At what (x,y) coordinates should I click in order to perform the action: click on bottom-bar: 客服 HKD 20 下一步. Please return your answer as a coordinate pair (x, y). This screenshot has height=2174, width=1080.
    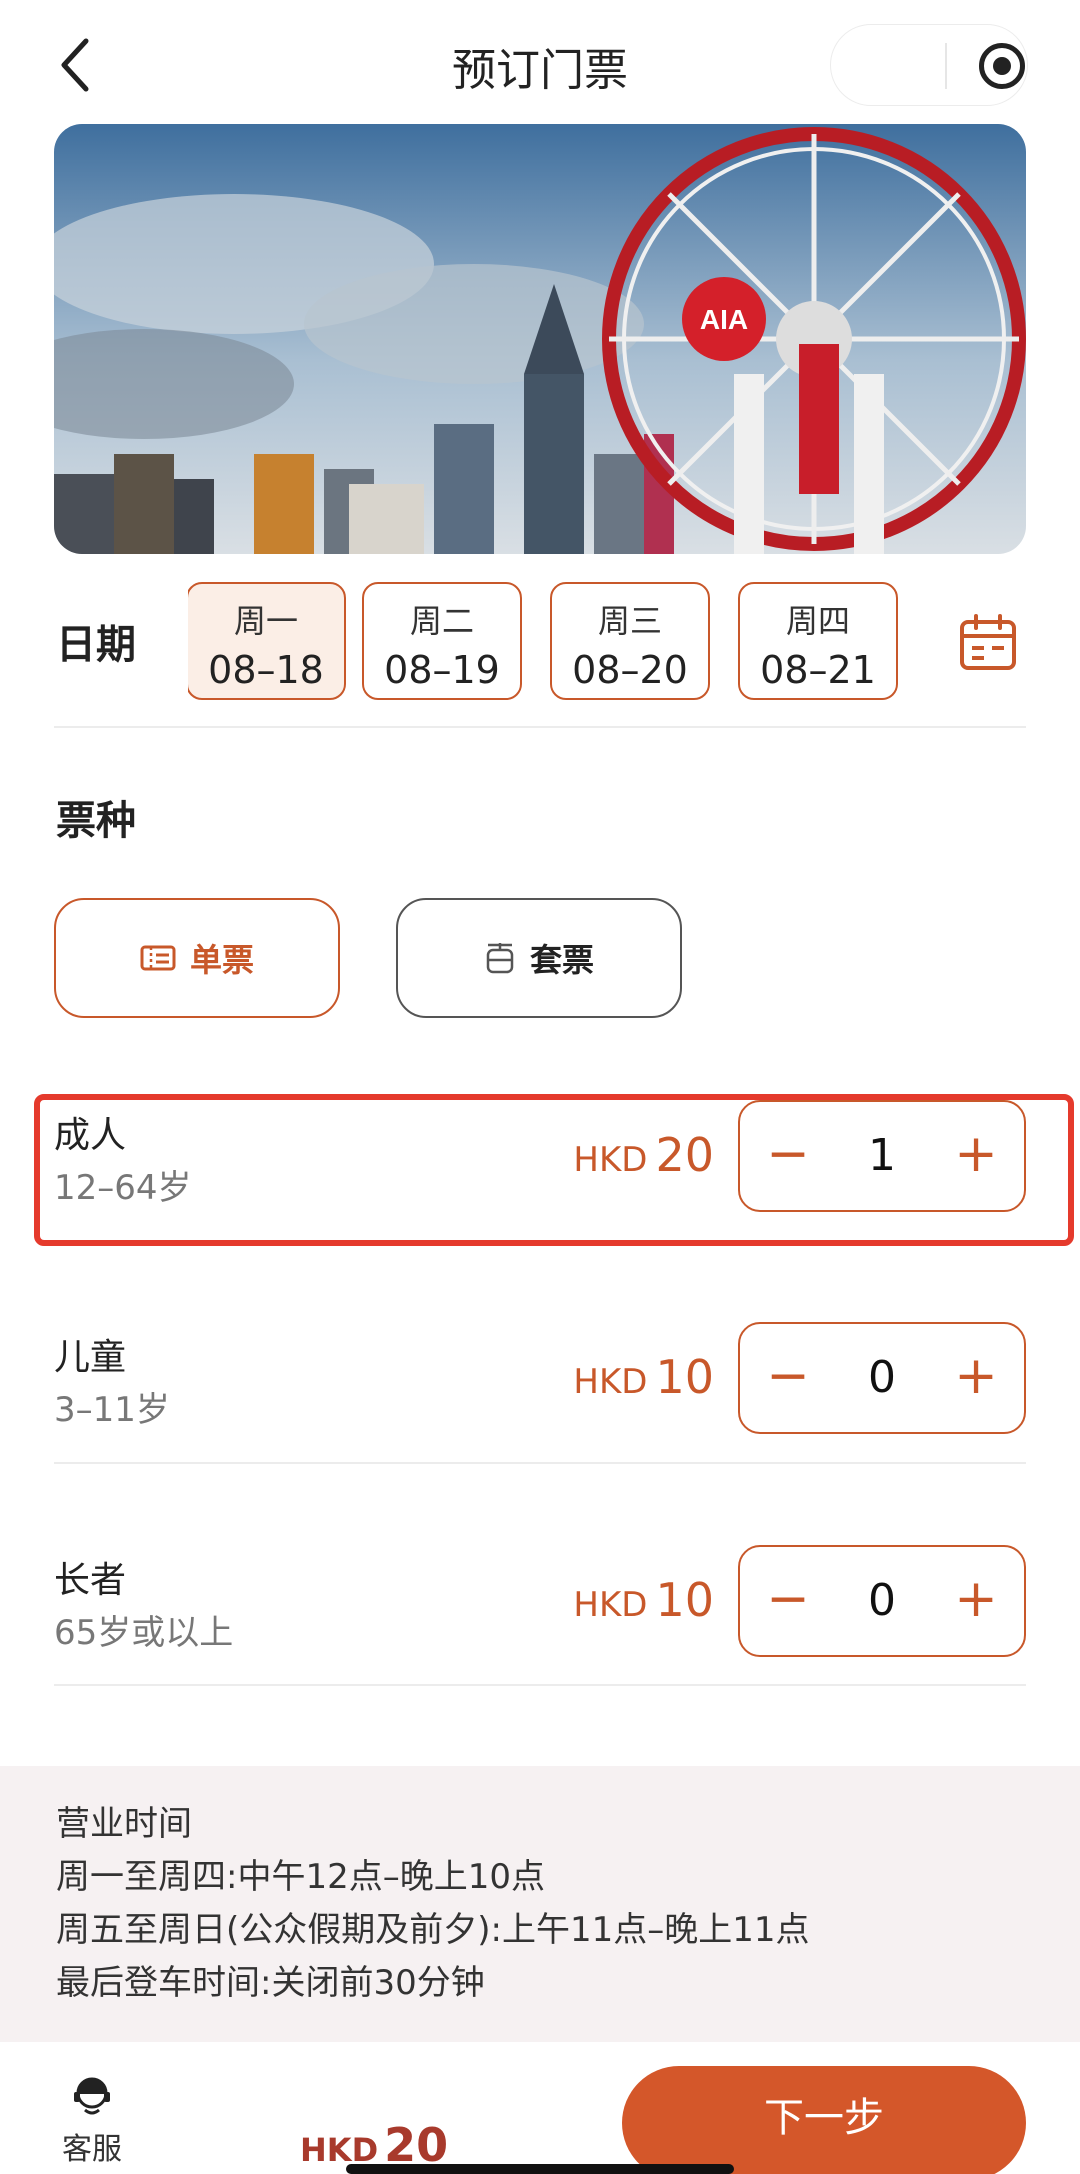
    Looking at the image, I should click on (540, 2108).